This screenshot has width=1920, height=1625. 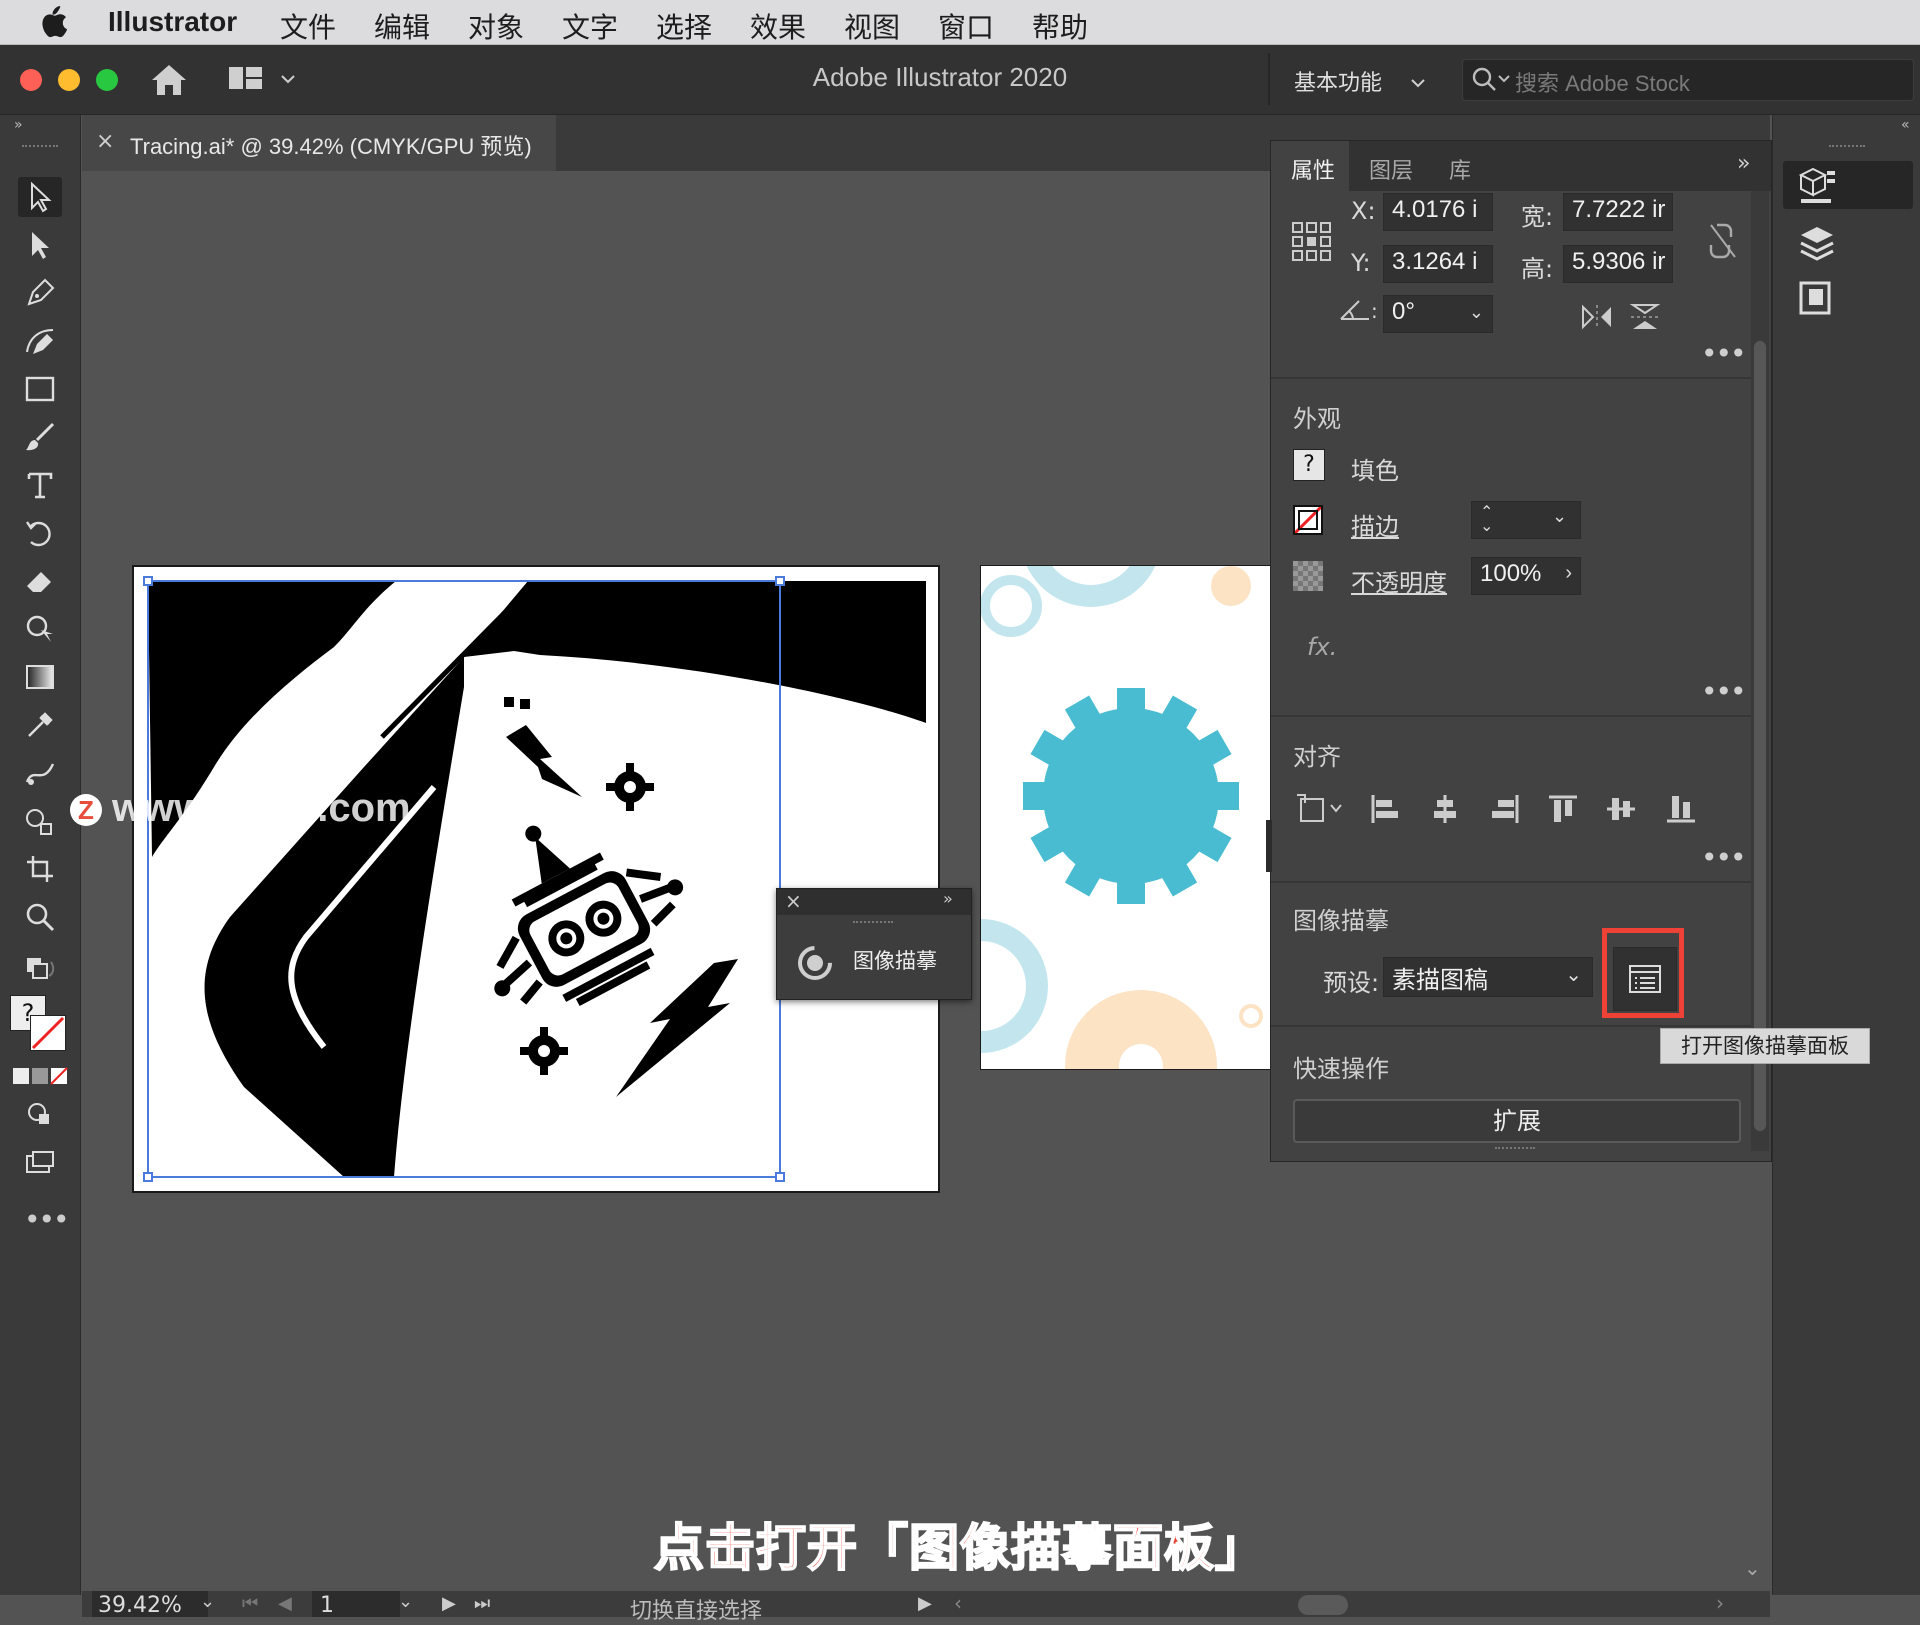 I want to click on fill-swatch-icon: ?, so click(x=1309, y=465).